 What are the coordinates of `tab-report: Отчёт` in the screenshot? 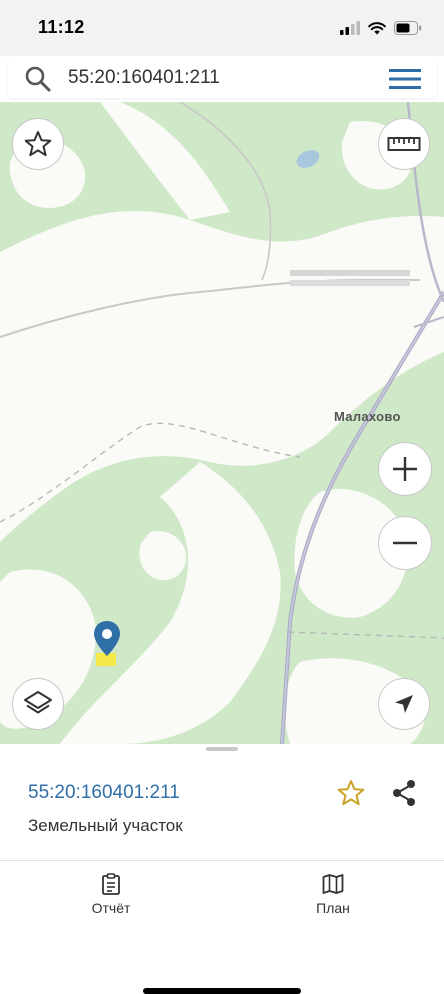 It's located at (111, 894).